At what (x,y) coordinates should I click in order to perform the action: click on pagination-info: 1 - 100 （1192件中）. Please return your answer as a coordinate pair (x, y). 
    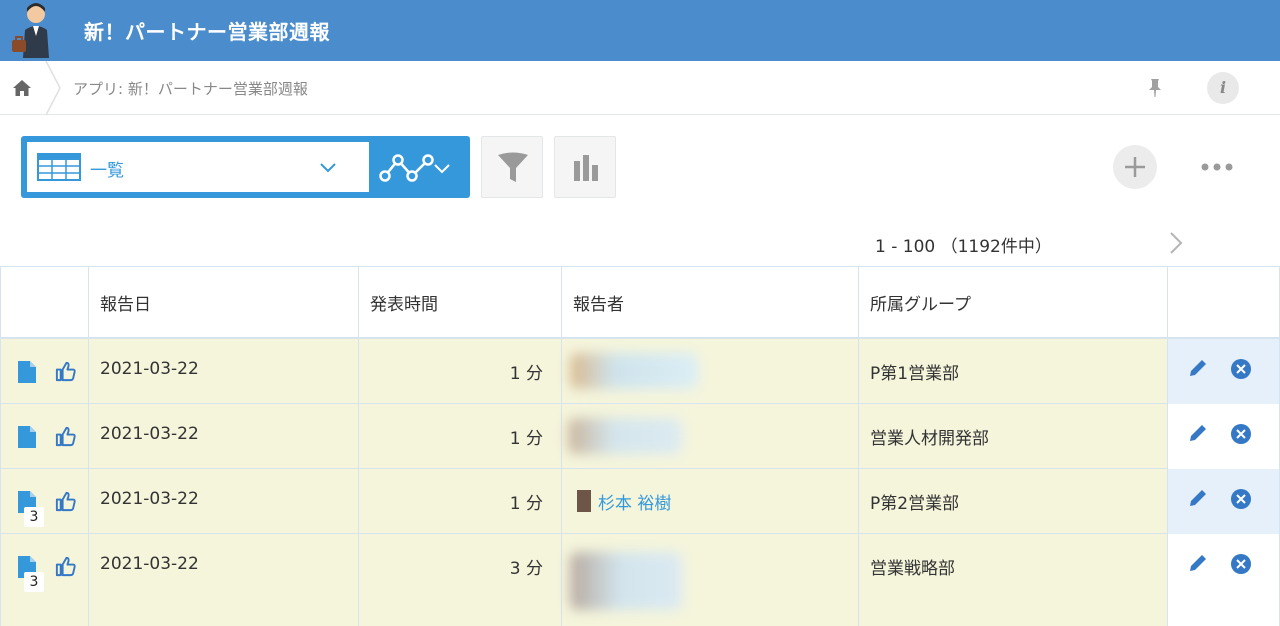
    Looking at the image, I should click on (963, 247).